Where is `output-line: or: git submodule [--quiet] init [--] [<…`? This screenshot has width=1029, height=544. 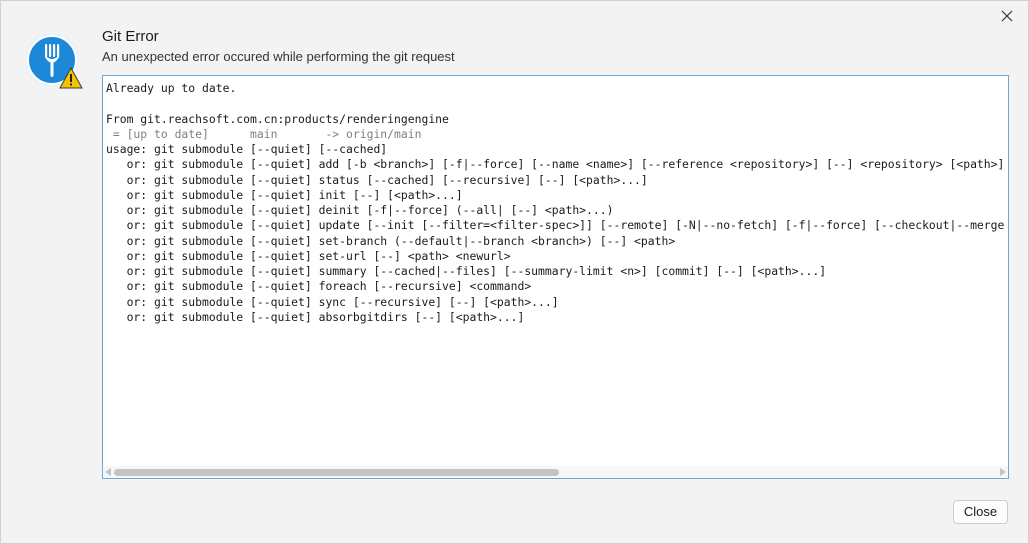 output-line: or: git submodule [--quiet] init [--] [<… is located at coordinates (284, 194).